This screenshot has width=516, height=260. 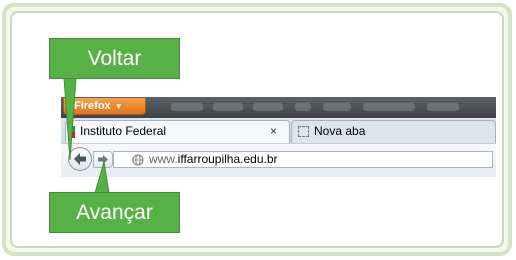 What do you see at coordinates (114, 58) in the screenshot?
I see `voltar-callout: Voltar` at bounding box center [114, 58].